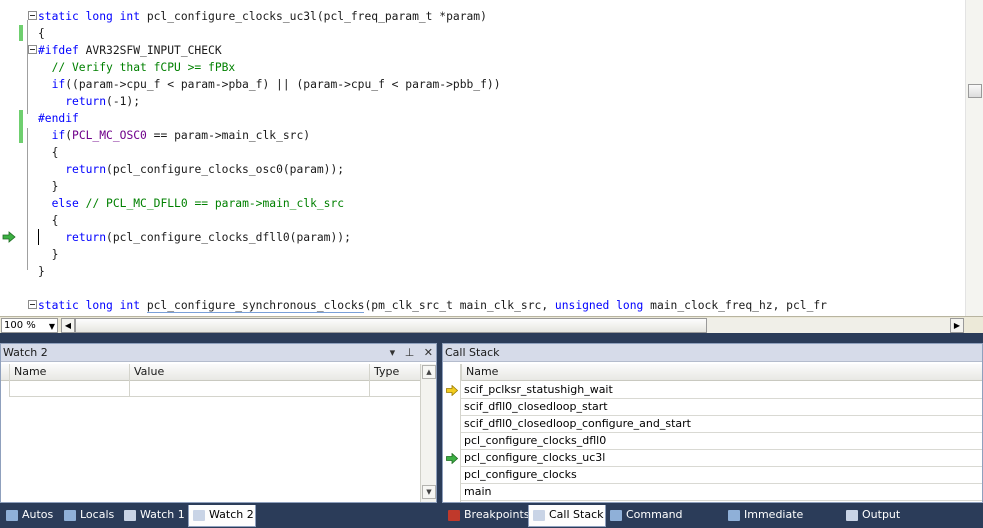  I want to click on scroll-down-icon: ▼, so click(429, 492).